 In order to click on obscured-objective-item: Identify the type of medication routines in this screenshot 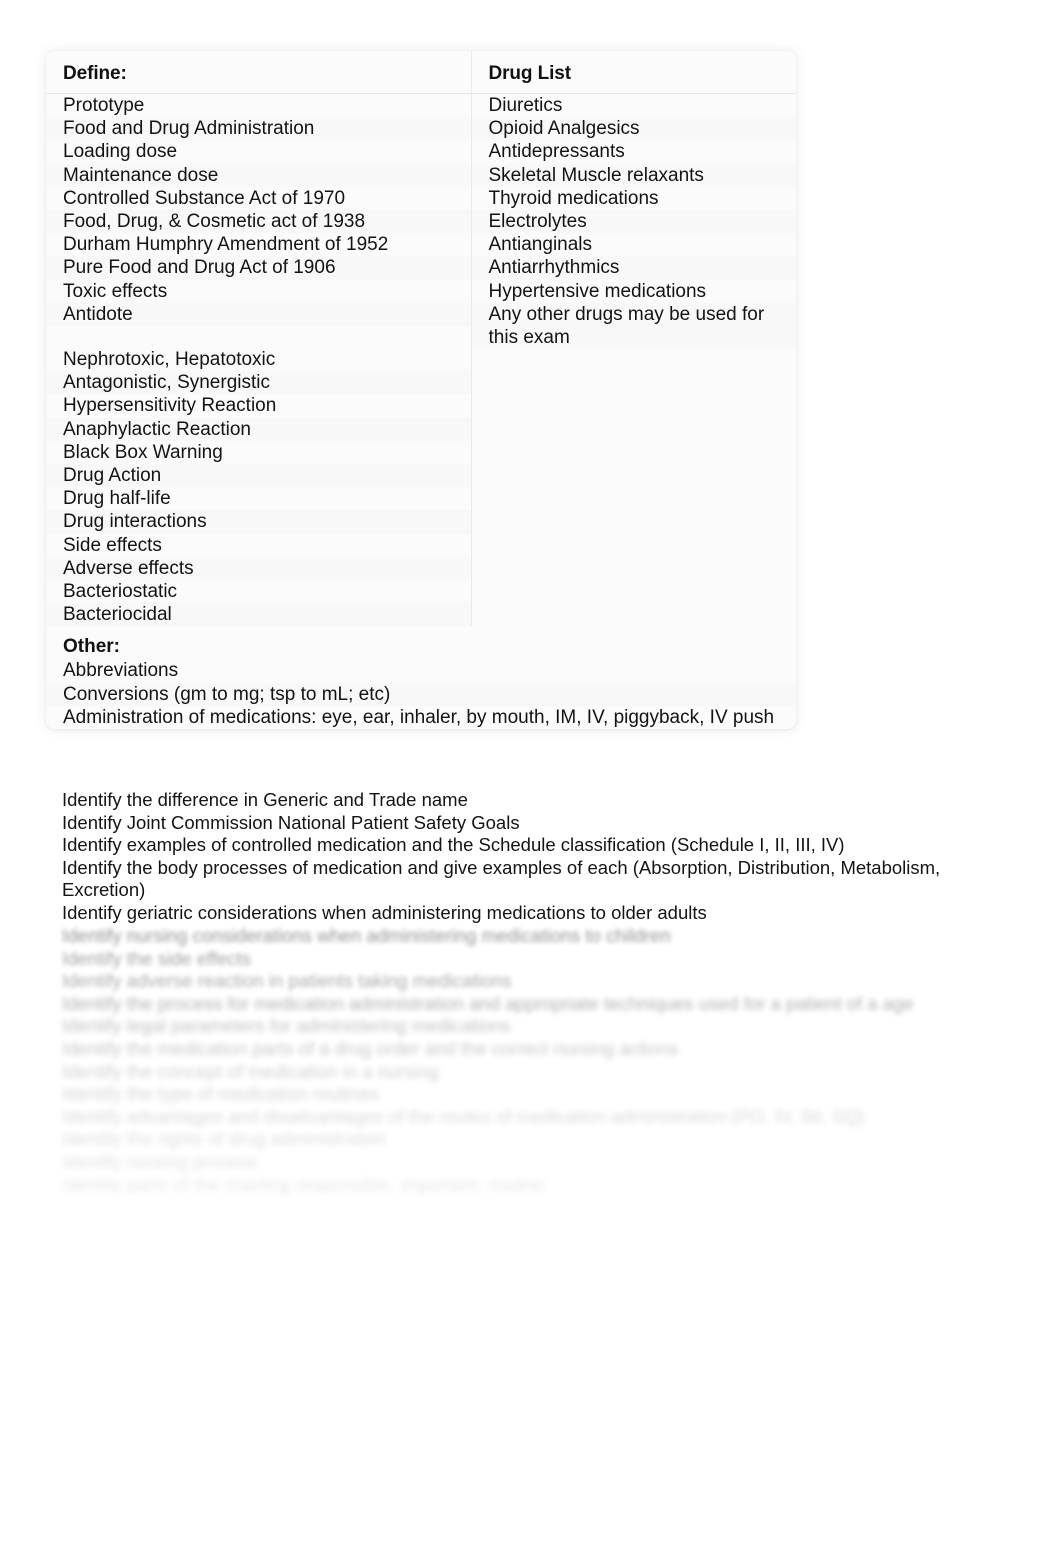, I will do `click(220, 1094)`.